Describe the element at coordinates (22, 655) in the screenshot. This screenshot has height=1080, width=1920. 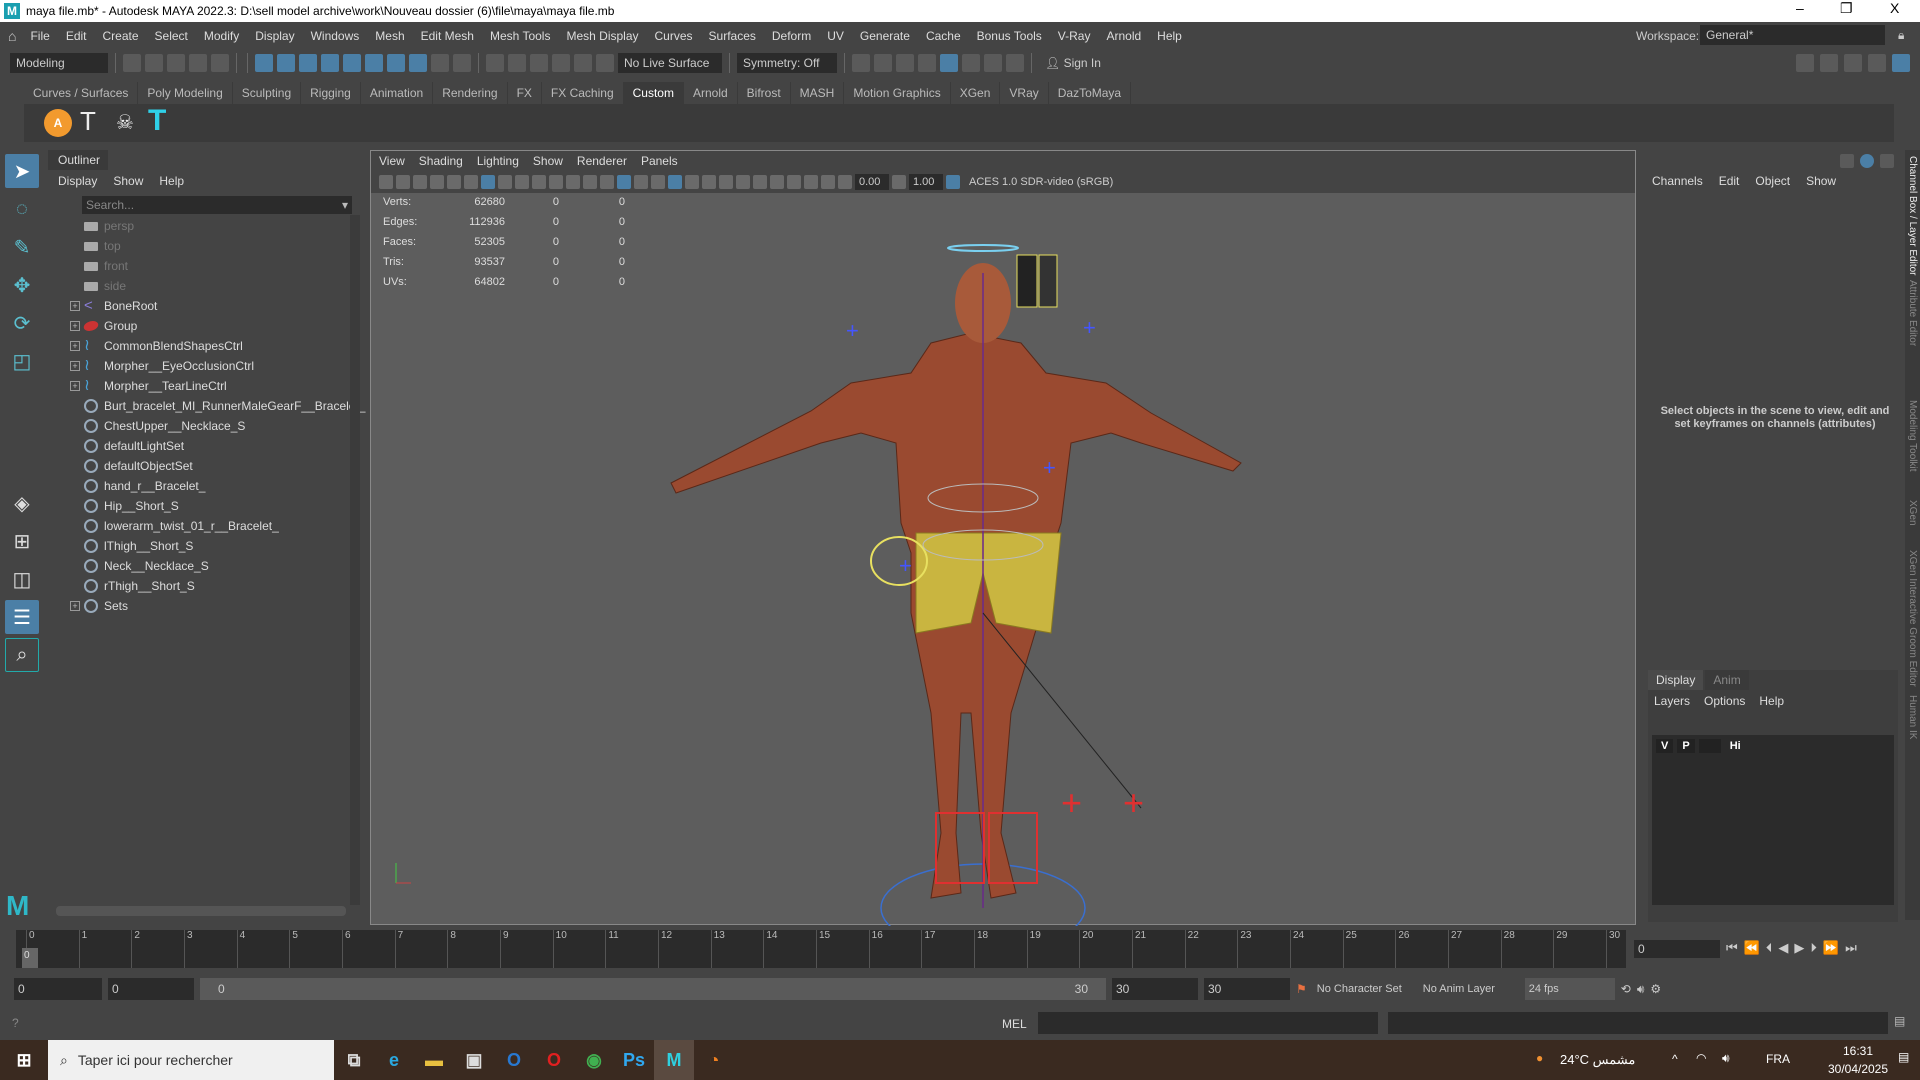
I see `search-icon: ⌕` at that location.